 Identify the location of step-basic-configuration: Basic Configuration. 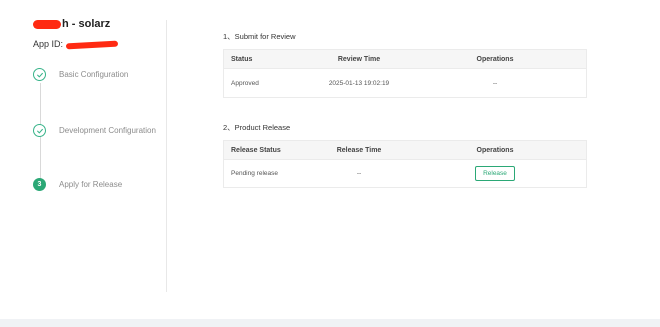
(80, 74).